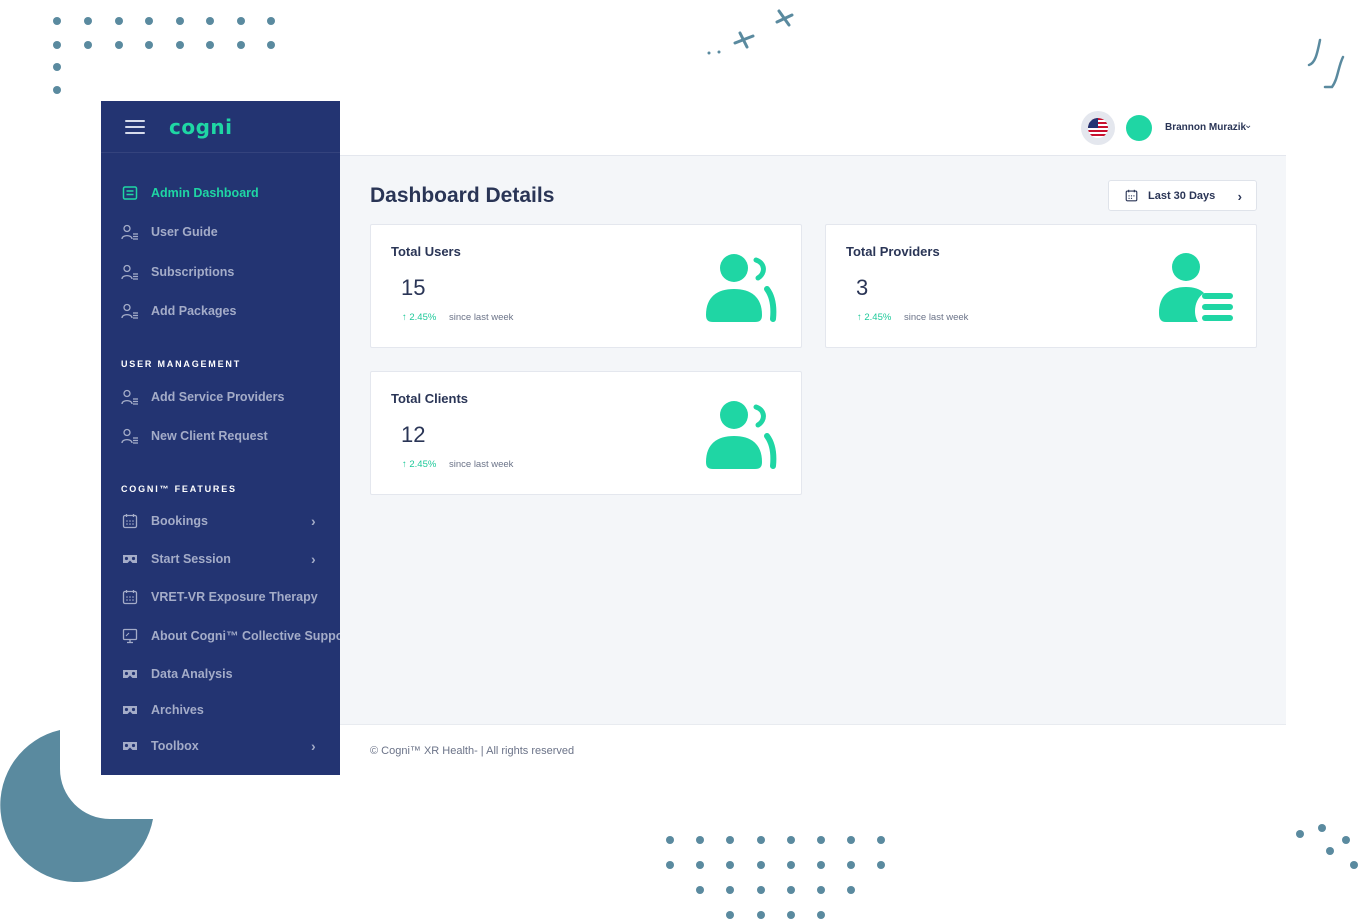  Describe the element at coordinates (209, 436) in the screenshot. I see `sidebar-item-label: New Client Request` at that location.